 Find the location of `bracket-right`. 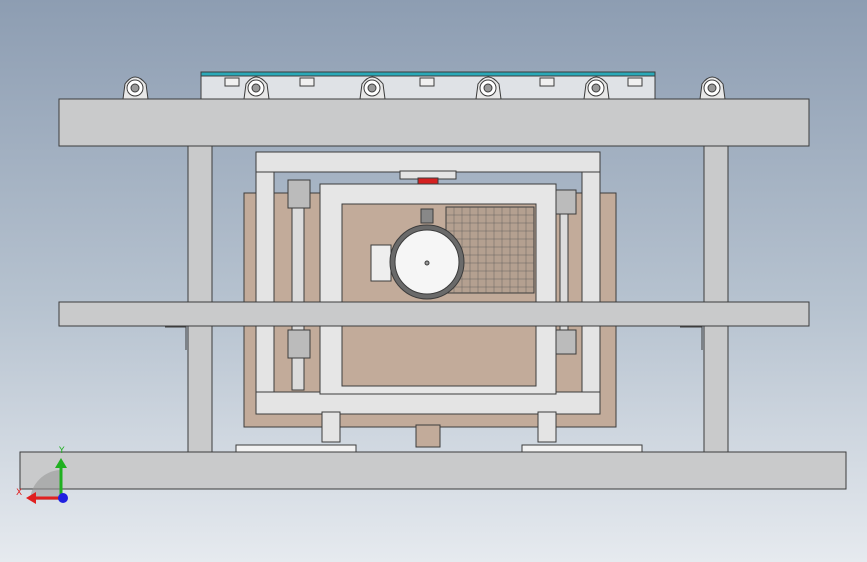

bracket-right is located at coordinates (691, 338).